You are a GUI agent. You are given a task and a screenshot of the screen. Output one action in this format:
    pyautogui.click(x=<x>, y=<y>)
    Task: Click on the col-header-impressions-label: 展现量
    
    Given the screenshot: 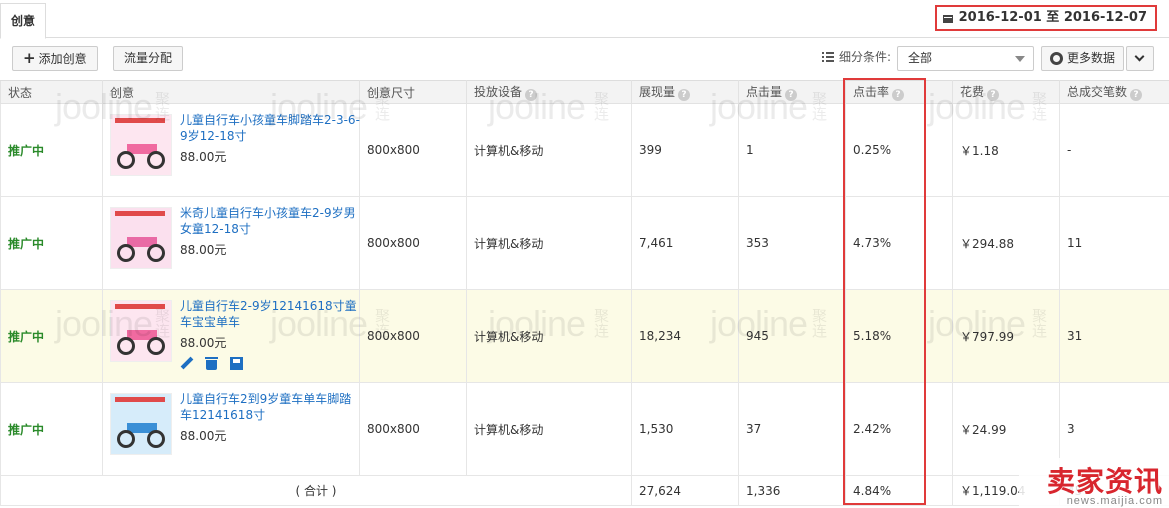 What is the action you would take?
    pyautogui.click(x=657, y=92)
    